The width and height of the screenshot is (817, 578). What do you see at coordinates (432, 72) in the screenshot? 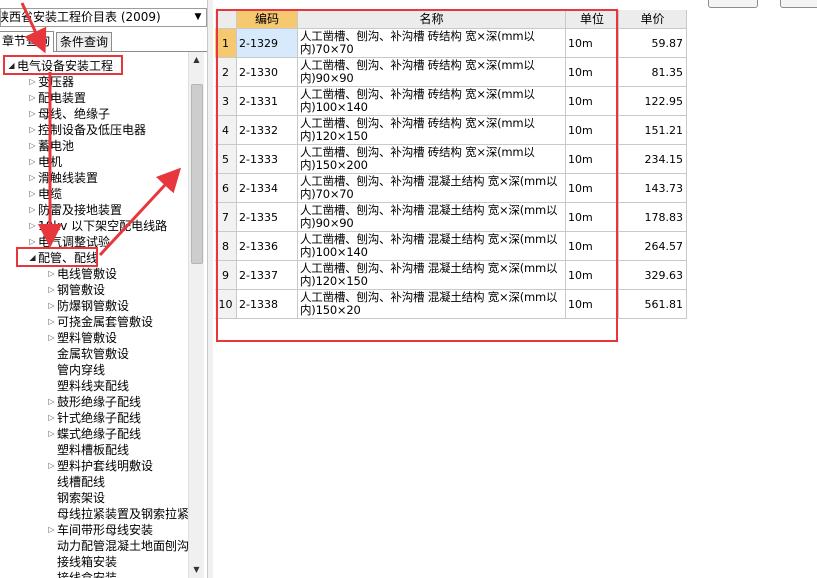
I see `name-cell: 人工凿槽、刨沟、补沟槽 砖结构 宽×深(mm以内)90×90` at bounding box center [432, 72].